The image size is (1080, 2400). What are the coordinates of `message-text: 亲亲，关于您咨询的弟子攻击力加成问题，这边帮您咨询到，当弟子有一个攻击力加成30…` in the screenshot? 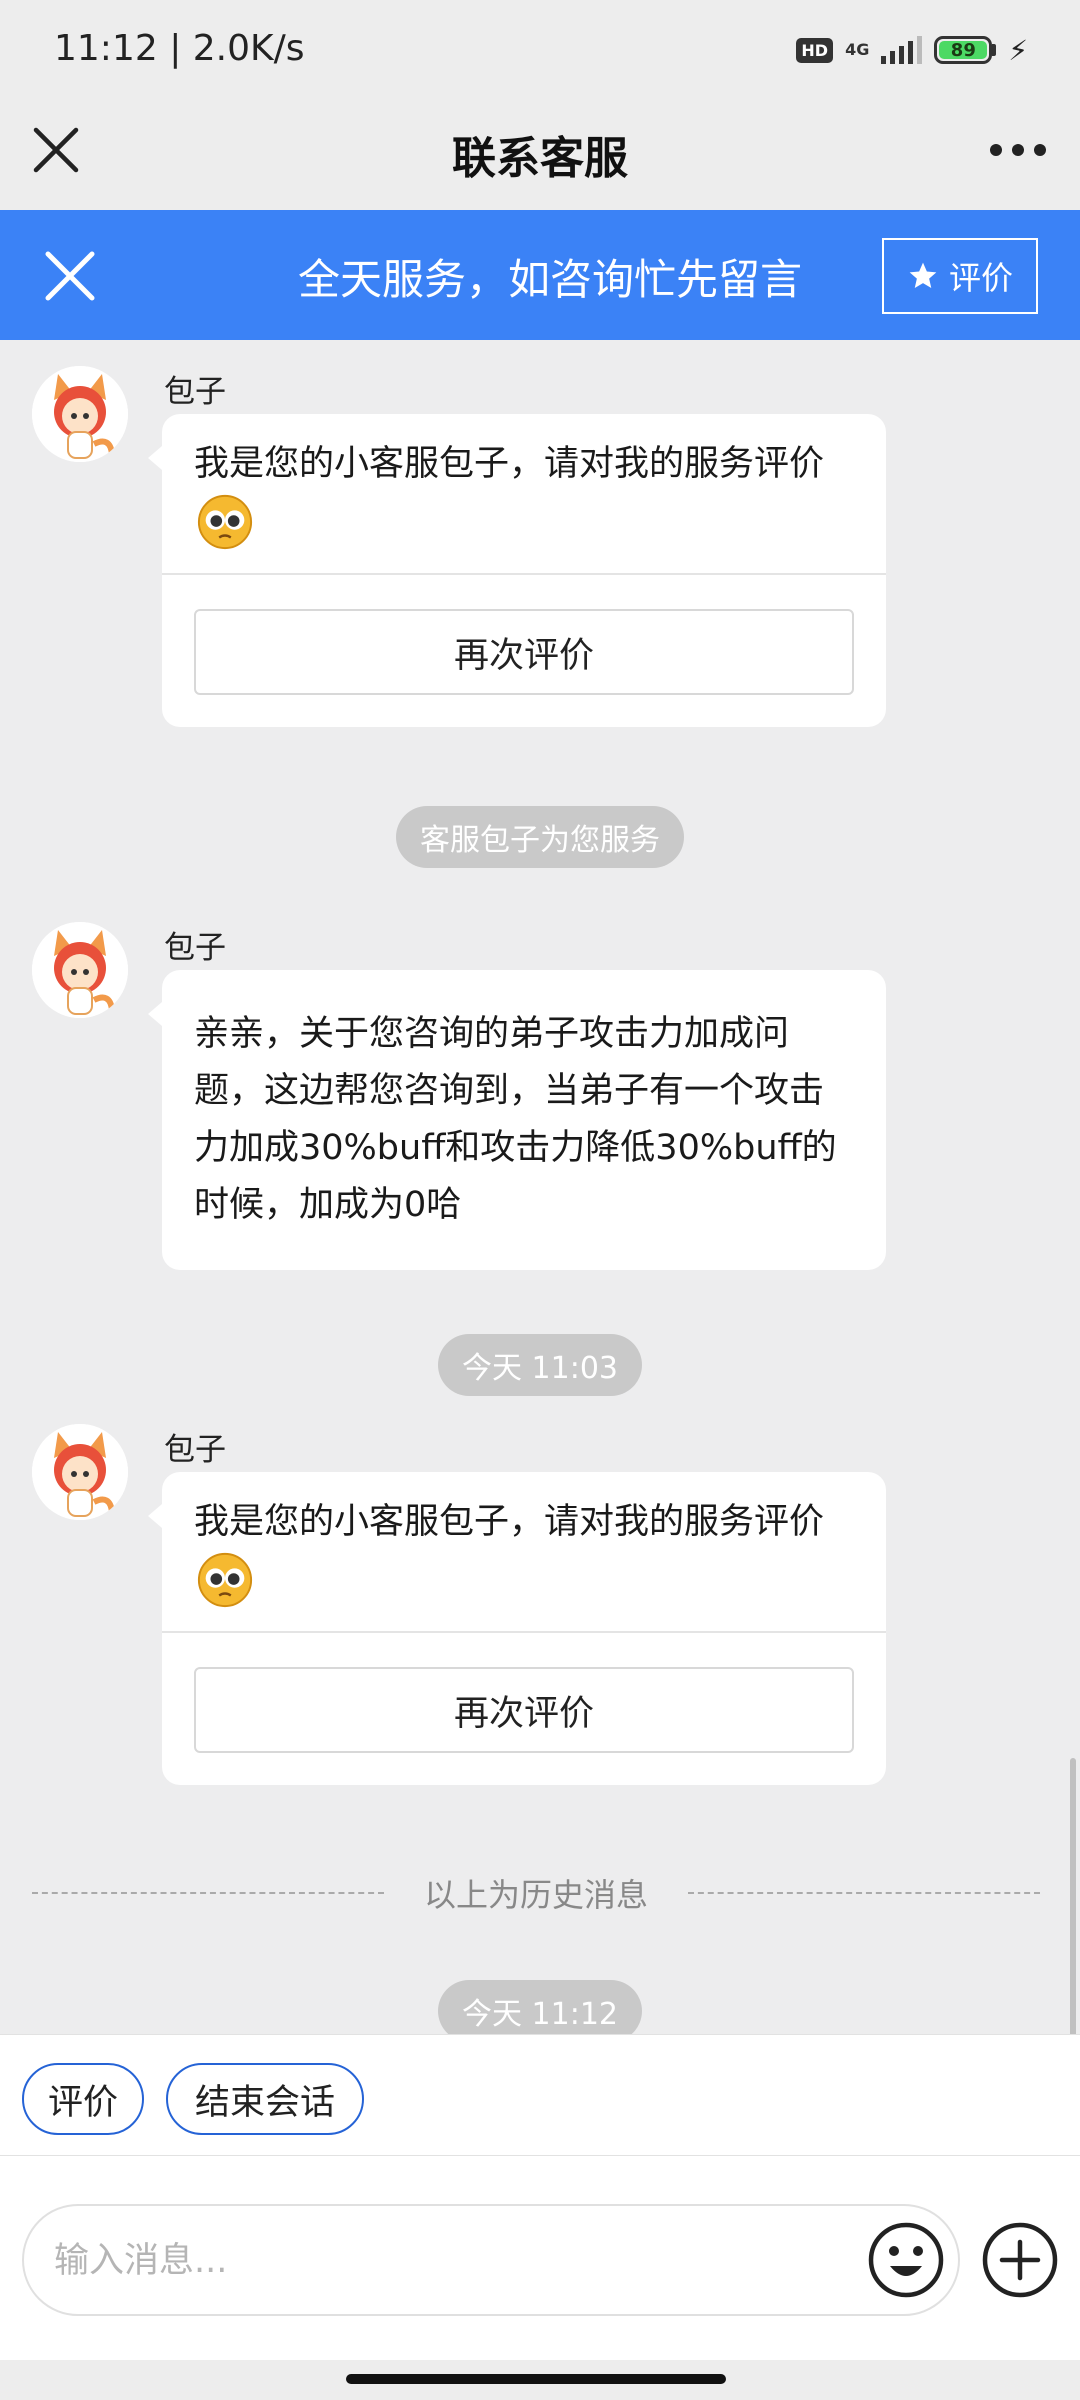 It's located at (515, 1119).